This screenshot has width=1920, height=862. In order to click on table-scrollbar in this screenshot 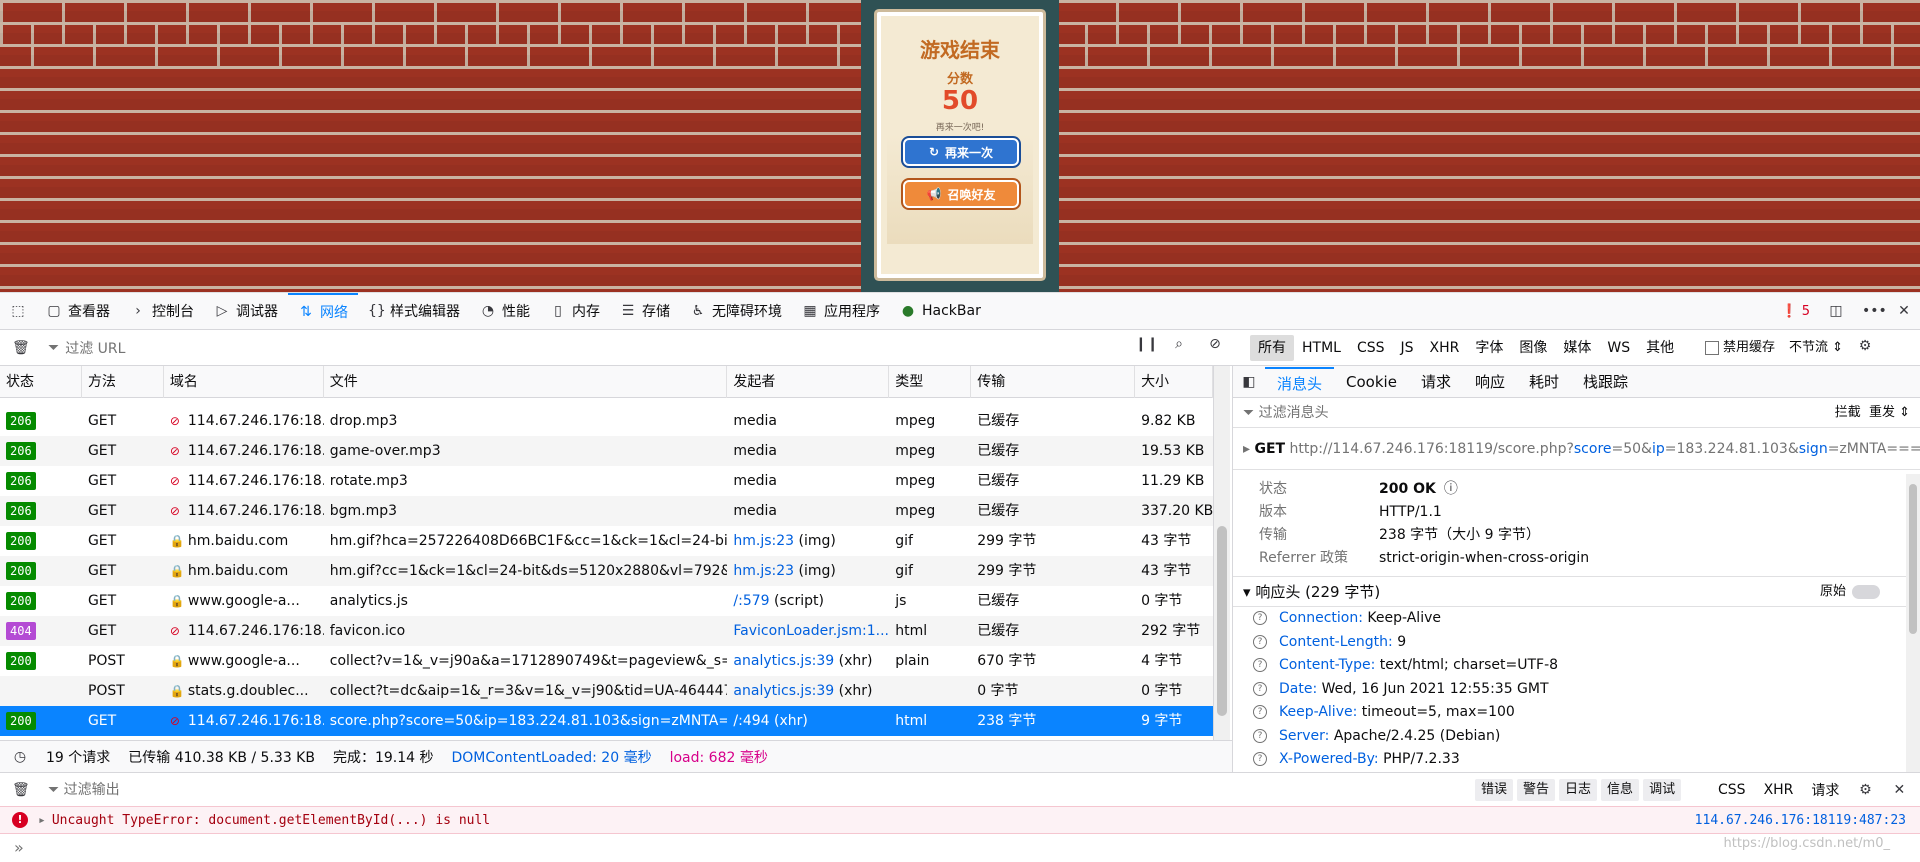, I will do `click(1222, 553)`.